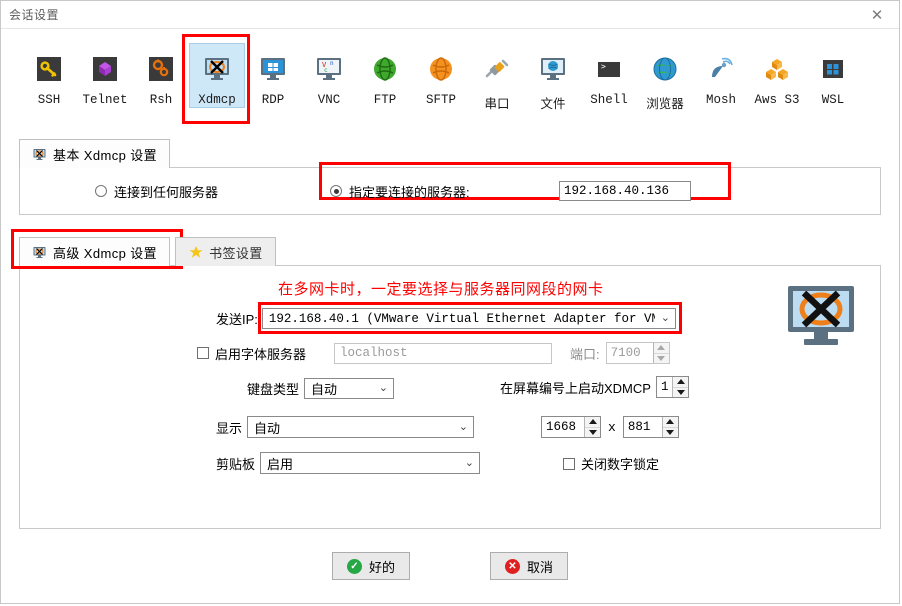 The height and width of the screenshot is (606, 902). I want to click on protocol-item-ssh: SSH, so click(49, 75).